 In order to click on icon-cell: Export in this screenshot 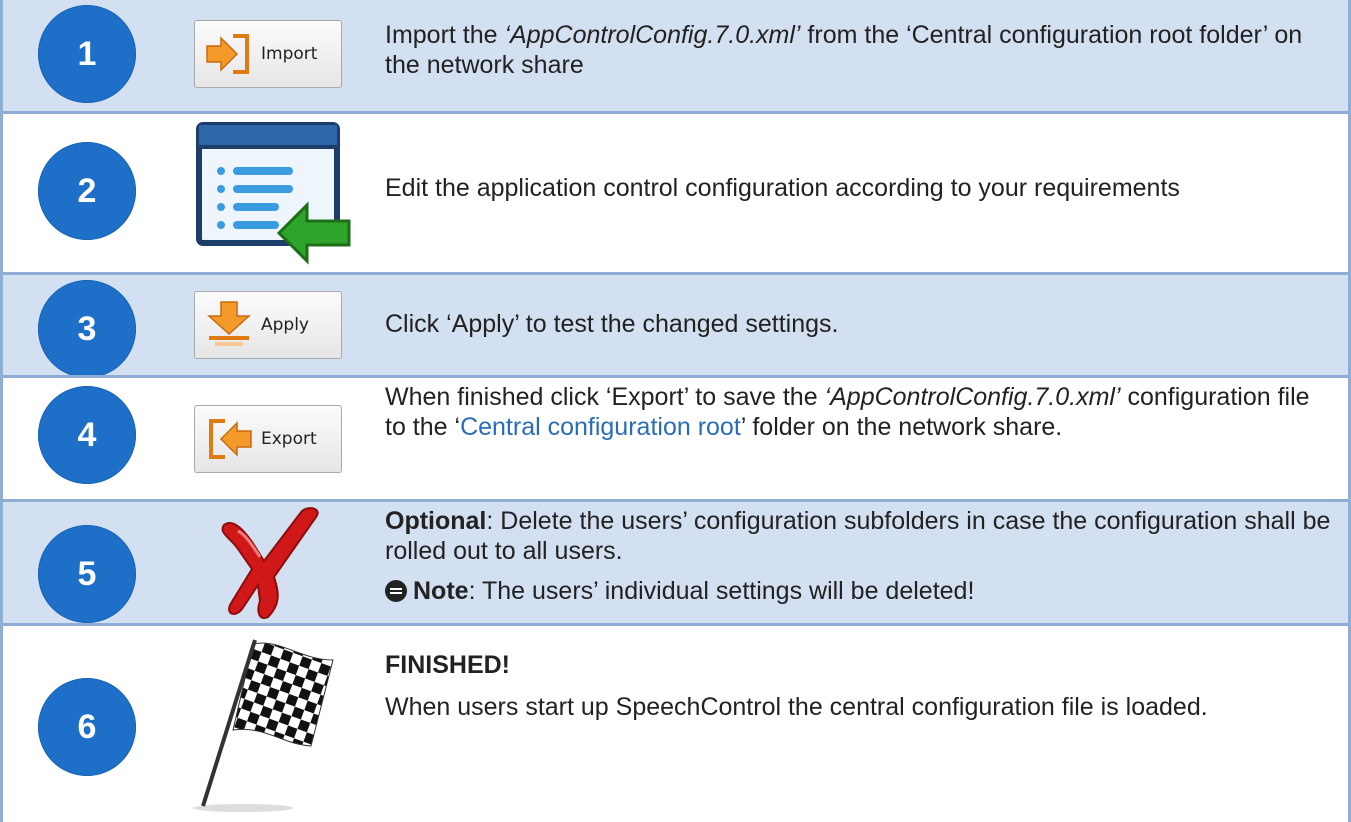, I will do `click(268, 438)`.